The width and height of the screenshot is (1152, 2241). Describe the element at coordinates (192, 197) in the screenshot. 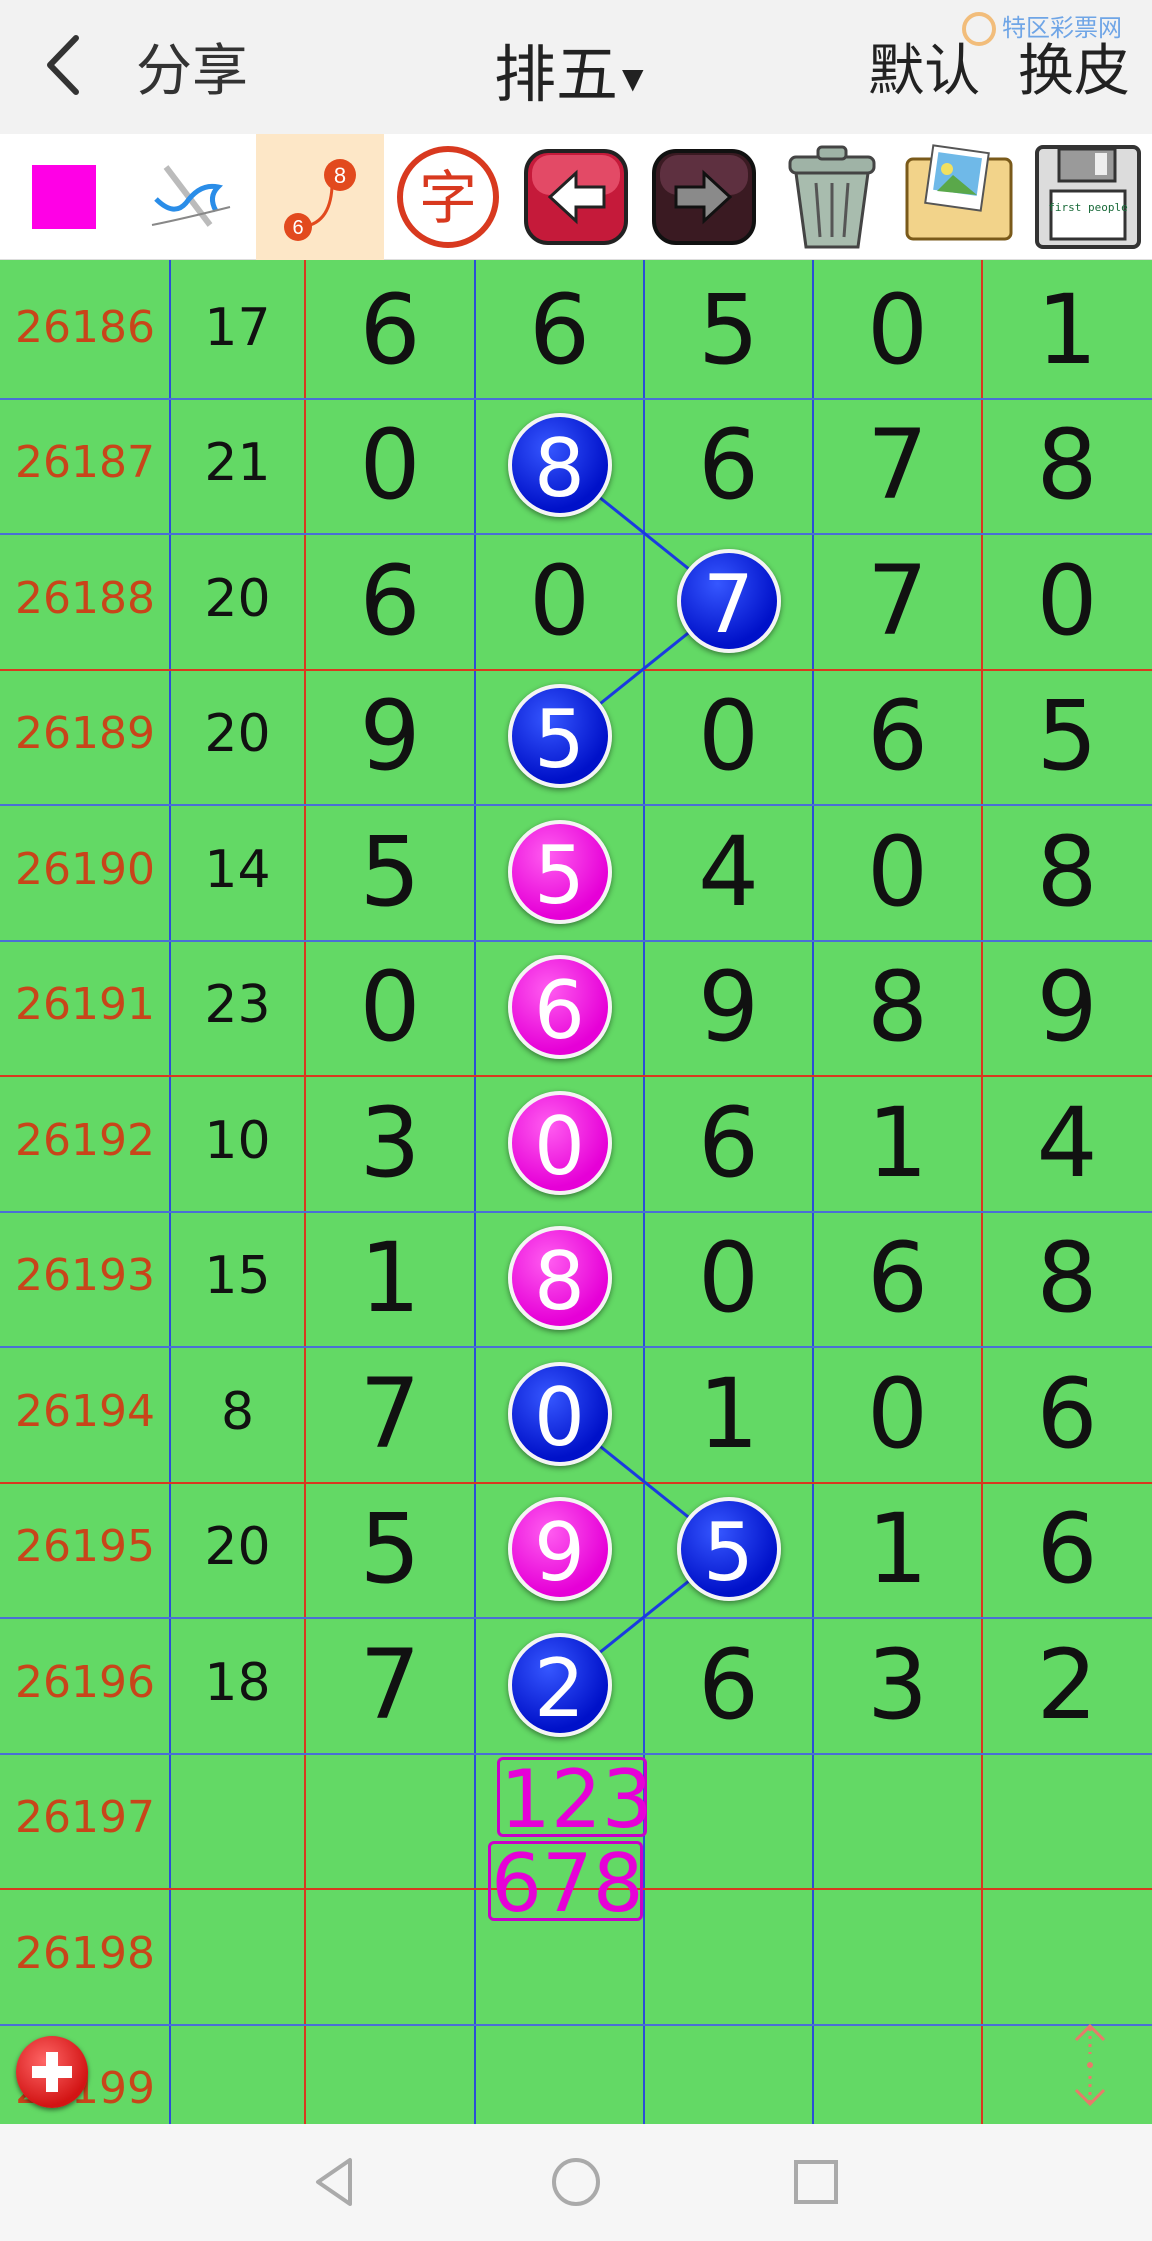

I see `pen-tool-button` at that location.